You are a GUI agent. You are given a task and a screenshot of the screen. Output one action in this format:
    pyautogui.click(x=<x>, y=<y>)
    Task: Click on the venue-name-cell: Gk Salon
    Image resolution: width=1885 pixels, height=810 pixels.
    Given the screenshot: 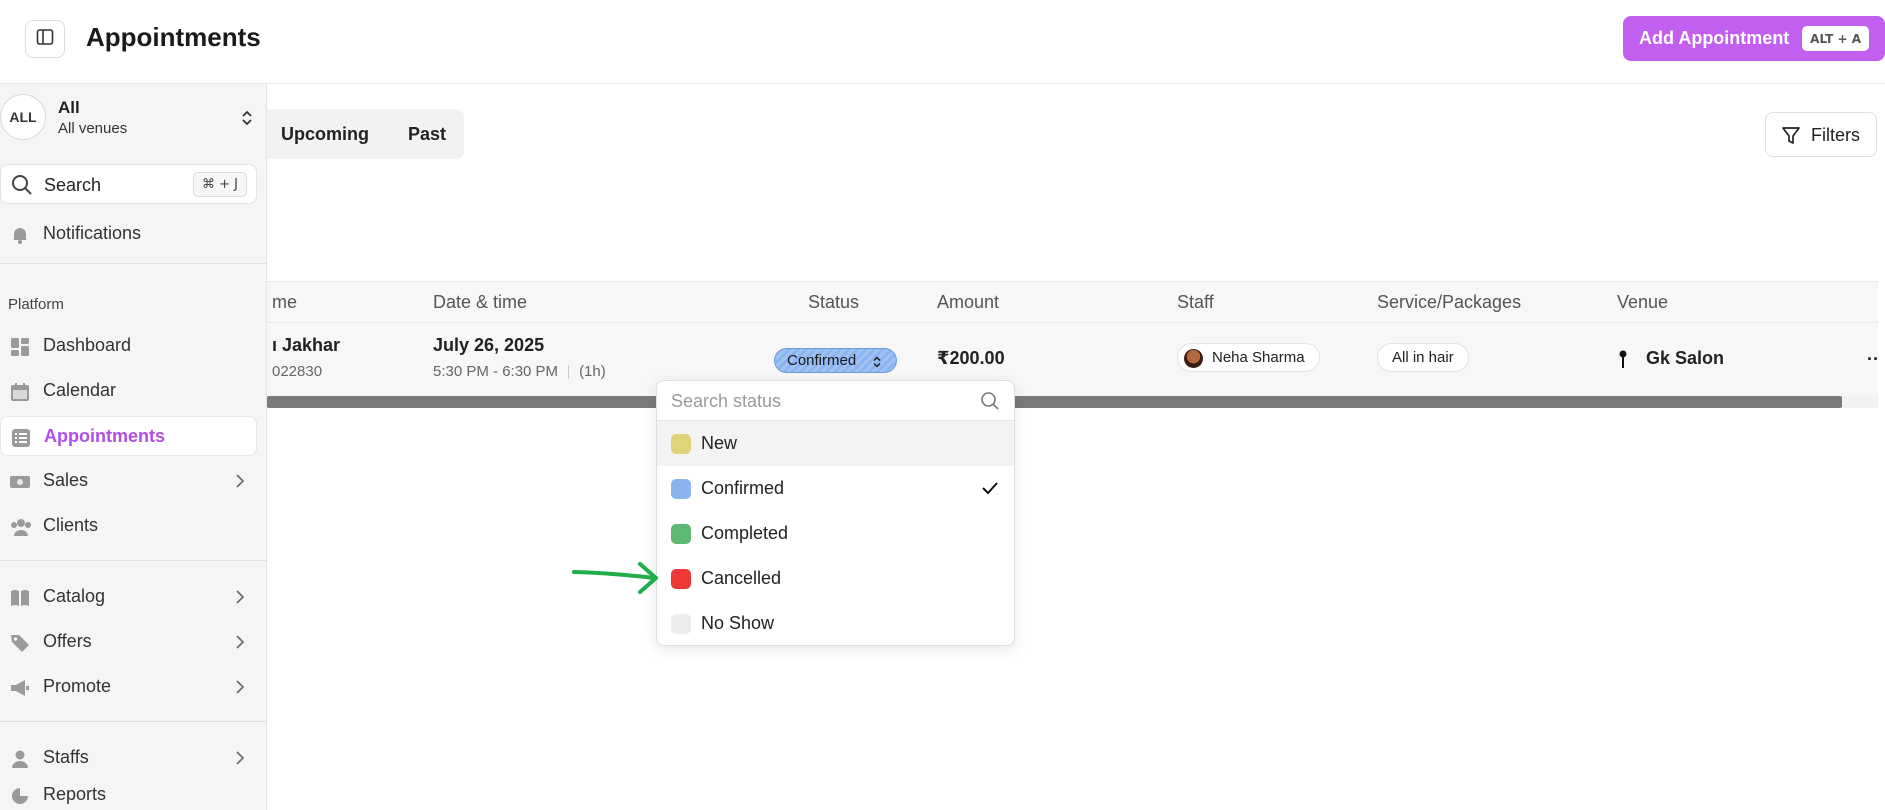 What is the action you would take?
    pyautogui.click(x=1685, y=358)
    